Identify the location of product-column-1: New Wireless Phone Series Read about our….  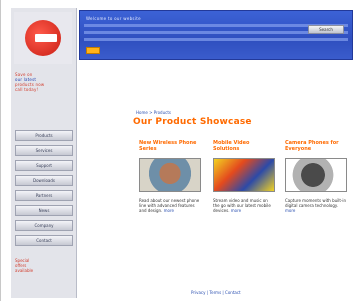
(170, 176).